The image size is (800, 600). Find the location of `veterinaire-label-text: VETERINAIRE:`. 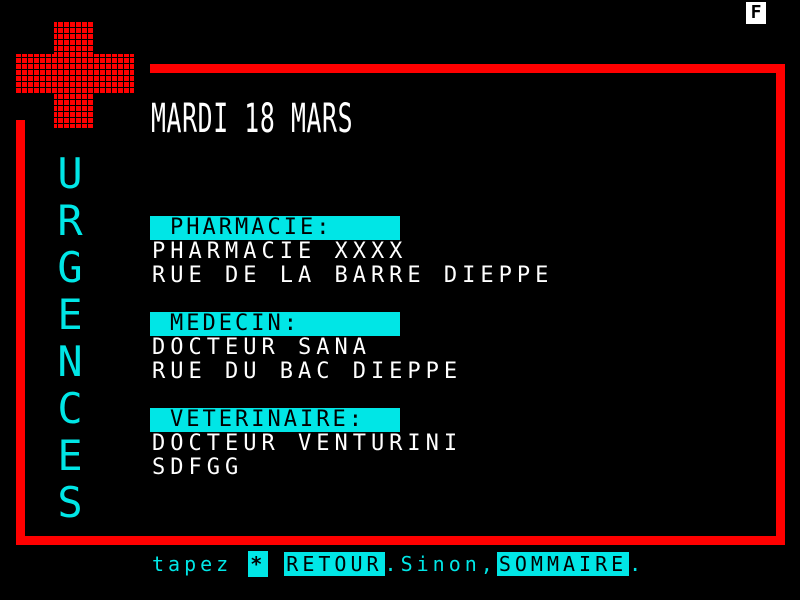

veterinaire-label-text: VETERINAIRE: is located at coordinates (267, 420).